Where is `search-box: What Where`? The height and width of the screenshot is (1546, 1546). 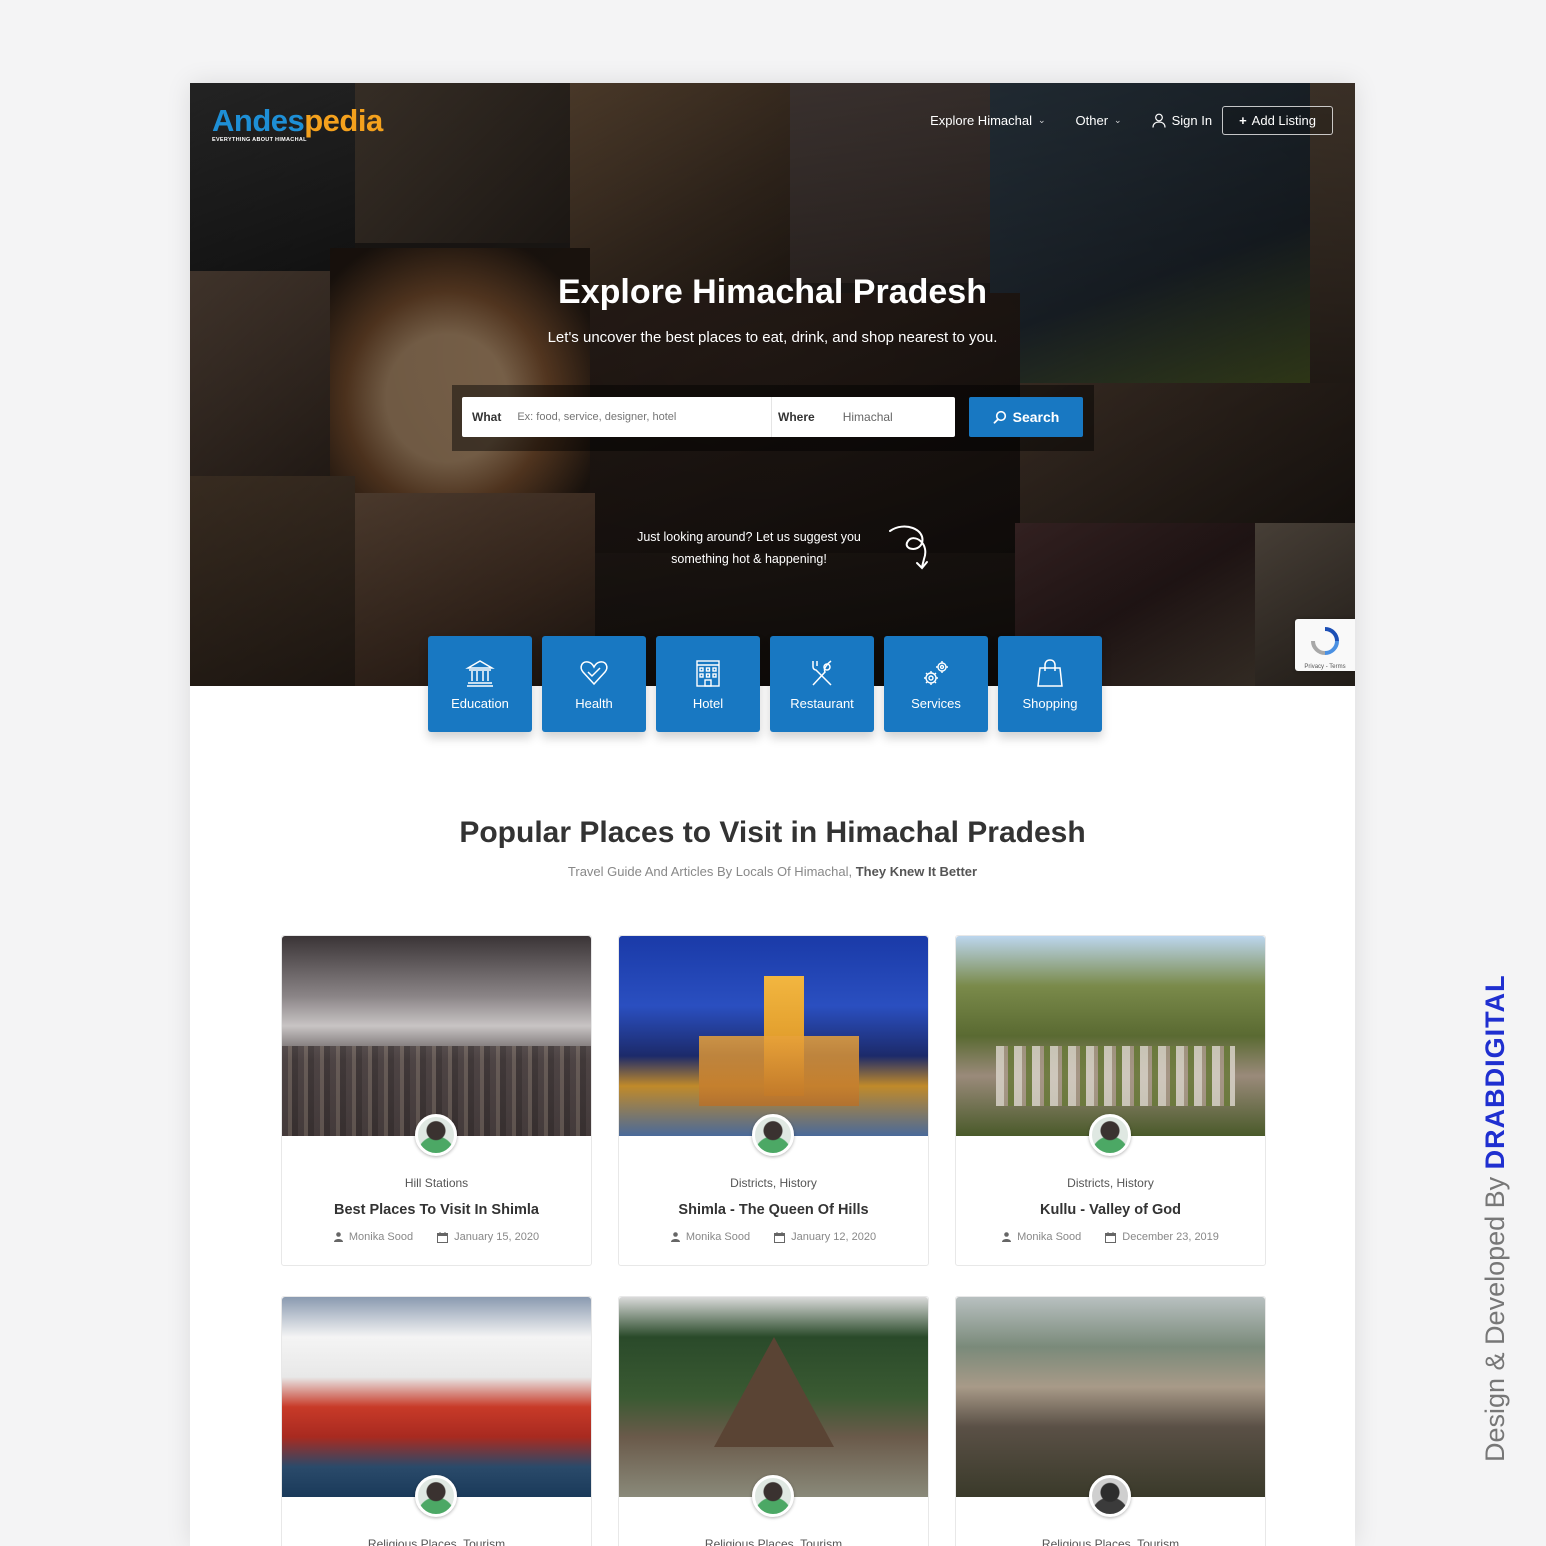
search-box: What Where is located at coordinates (708, 417).